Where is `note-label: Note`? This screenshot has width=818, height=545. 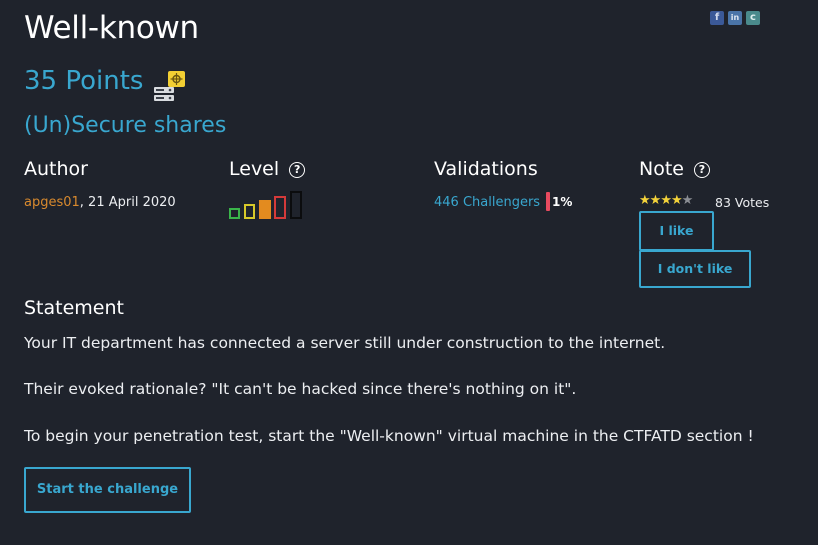 note-label: Note is located at coordinates (661, 169).